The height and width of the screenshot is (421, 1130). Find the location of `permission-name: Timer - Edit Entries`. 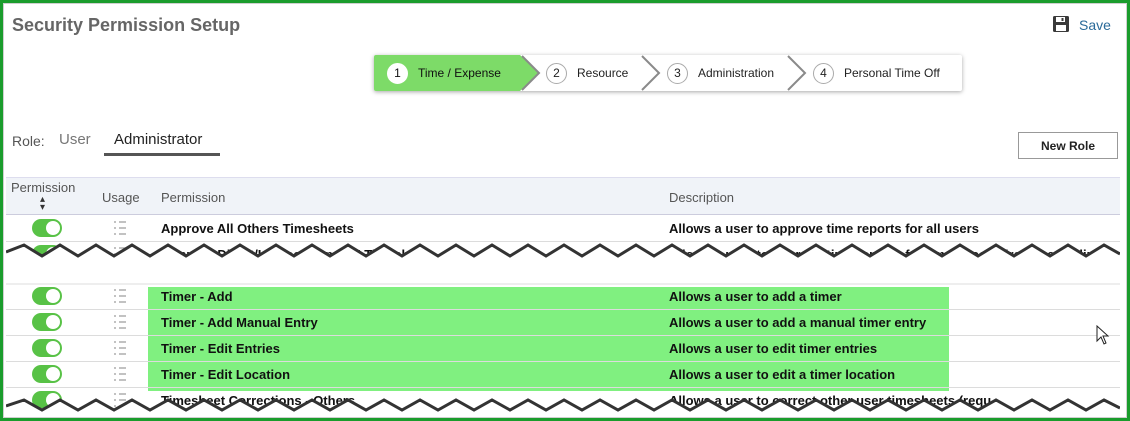

permission-name: Timer - Edit Entries is located at coordinates (220, 348).